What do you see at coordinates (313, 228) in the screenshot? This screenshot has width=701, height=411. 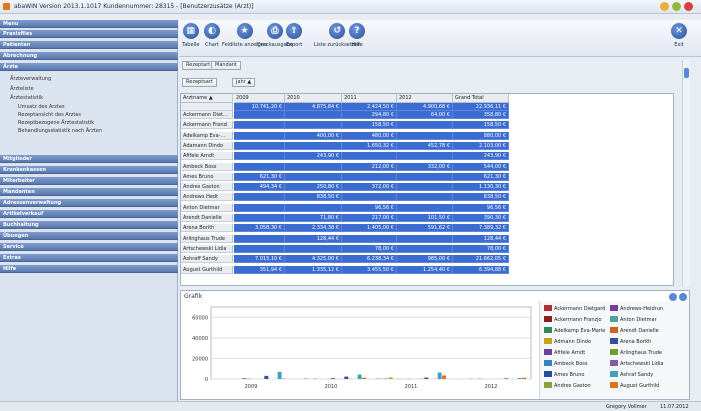 I see `grid-cell: 2.334,38 €` at bounding box center [313, 228].